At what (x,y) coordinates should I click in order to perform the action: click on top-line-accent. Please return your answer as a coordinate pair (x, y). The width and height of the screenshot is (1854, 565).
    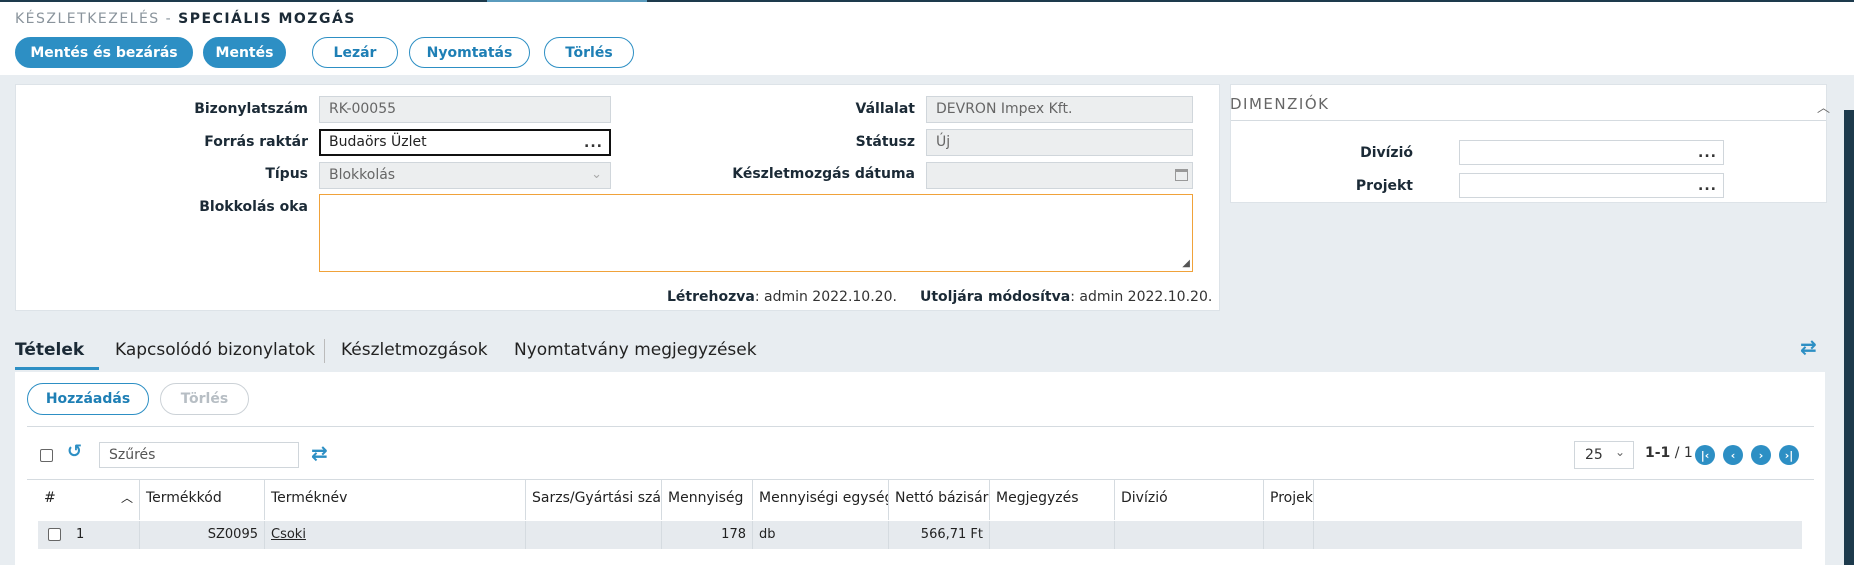
    Looking at the image, I should click on (567, 1).